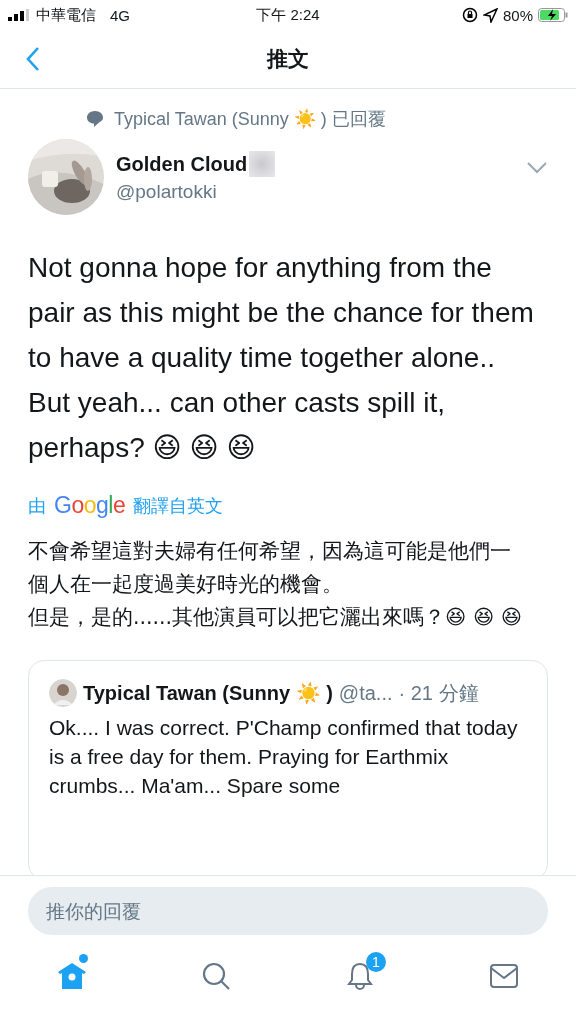 The width and height of the screenshot is (576, 1024). I want to click on battery-percent: 80%, so click(518, 15).